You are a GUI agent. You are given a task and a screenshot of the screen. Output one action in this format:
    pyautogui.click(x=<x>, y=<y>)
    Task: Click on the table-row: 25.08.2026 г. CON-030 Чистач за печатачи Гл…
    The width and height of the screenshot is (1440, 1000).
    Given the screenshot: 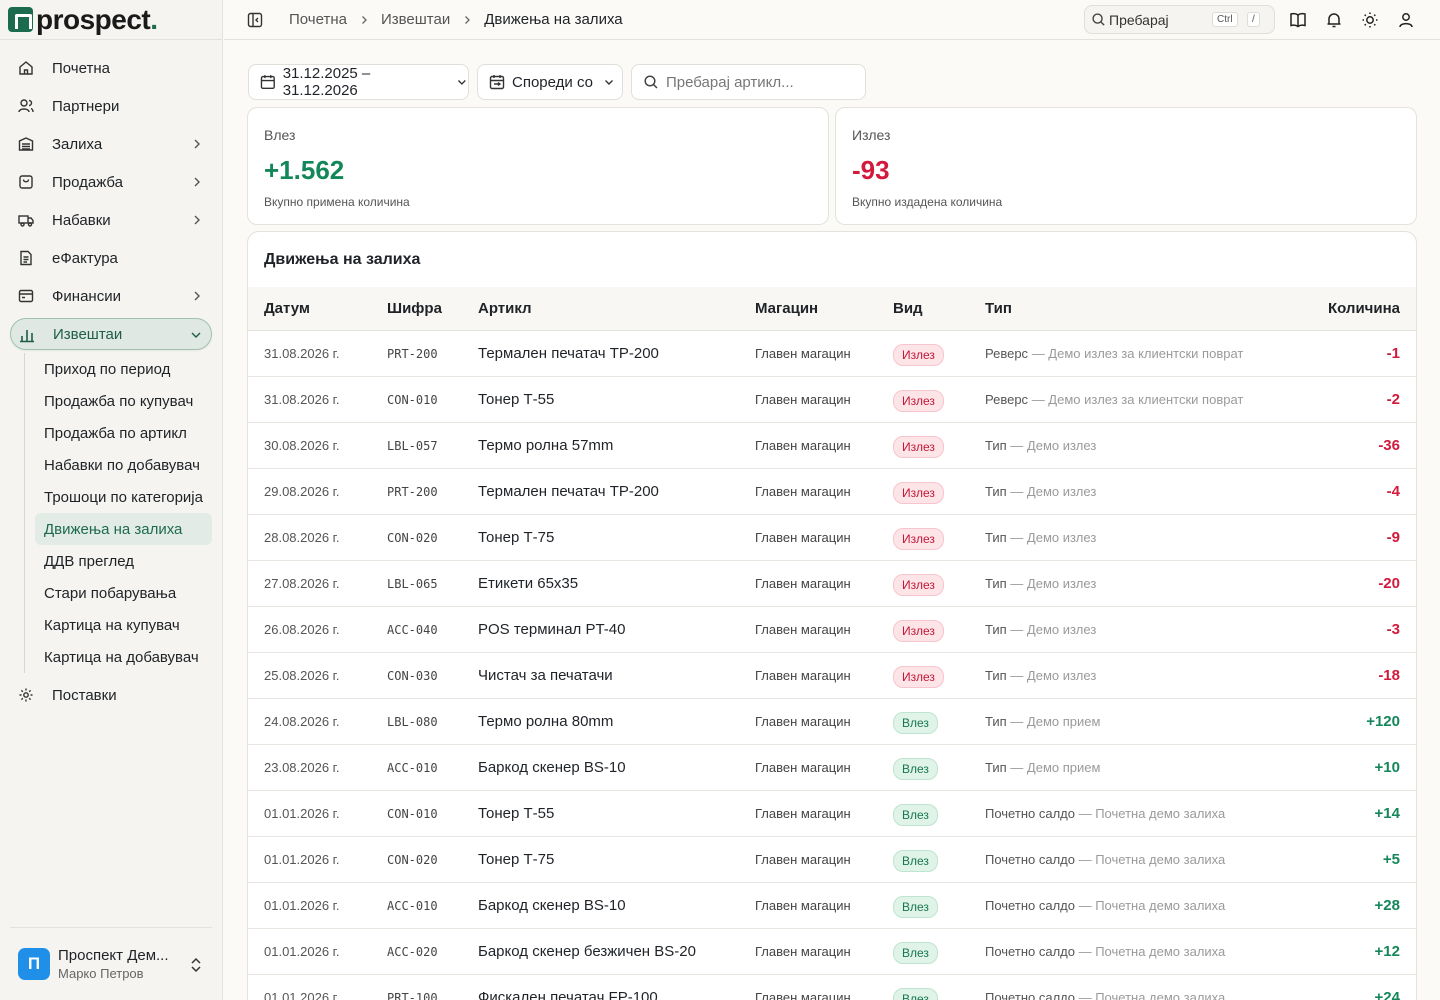 What is the action you would take?
    pyautogui.click(x=832, y=676)
    